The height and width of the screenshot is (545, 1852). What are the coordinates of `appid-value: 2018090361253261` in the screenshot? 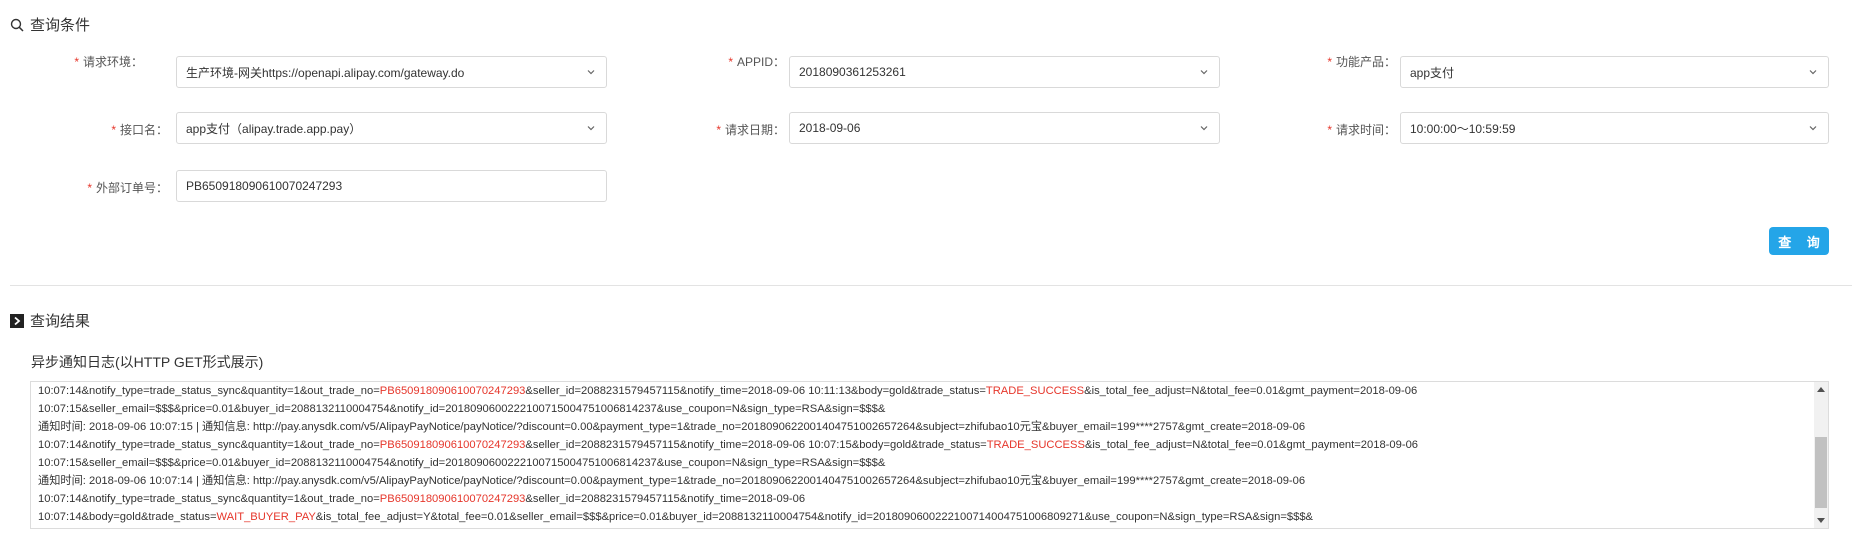 It's located at (852, 72).